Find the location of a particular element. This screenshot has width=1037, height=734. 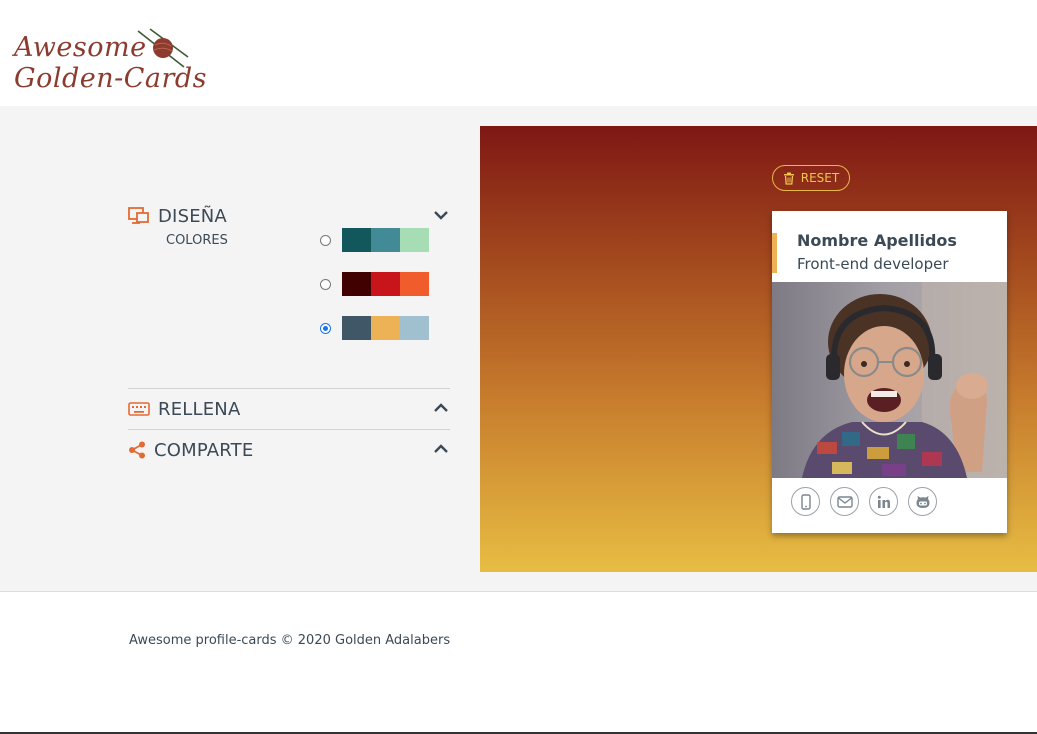

fill-section-title: RELLENA is located at coordinates (199, 409).